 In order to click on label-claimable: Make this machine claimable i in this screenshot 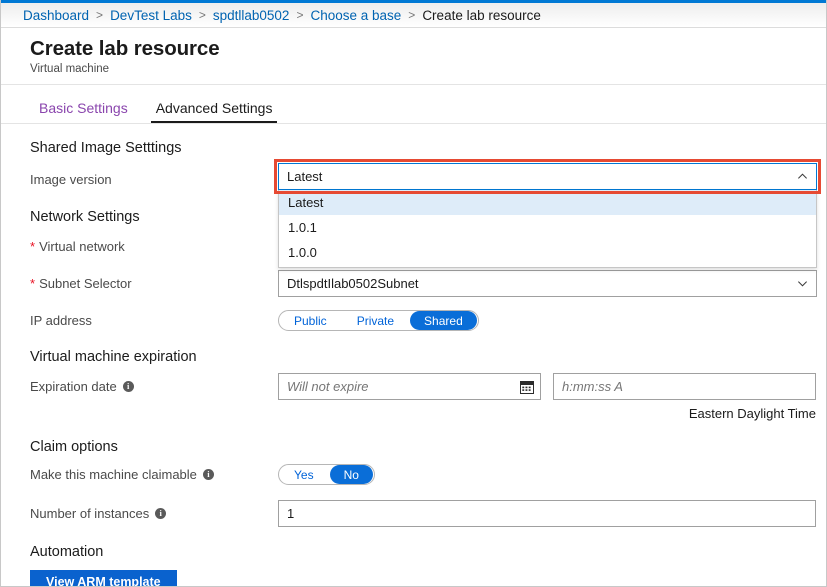, I will do `click(154, 474)`.